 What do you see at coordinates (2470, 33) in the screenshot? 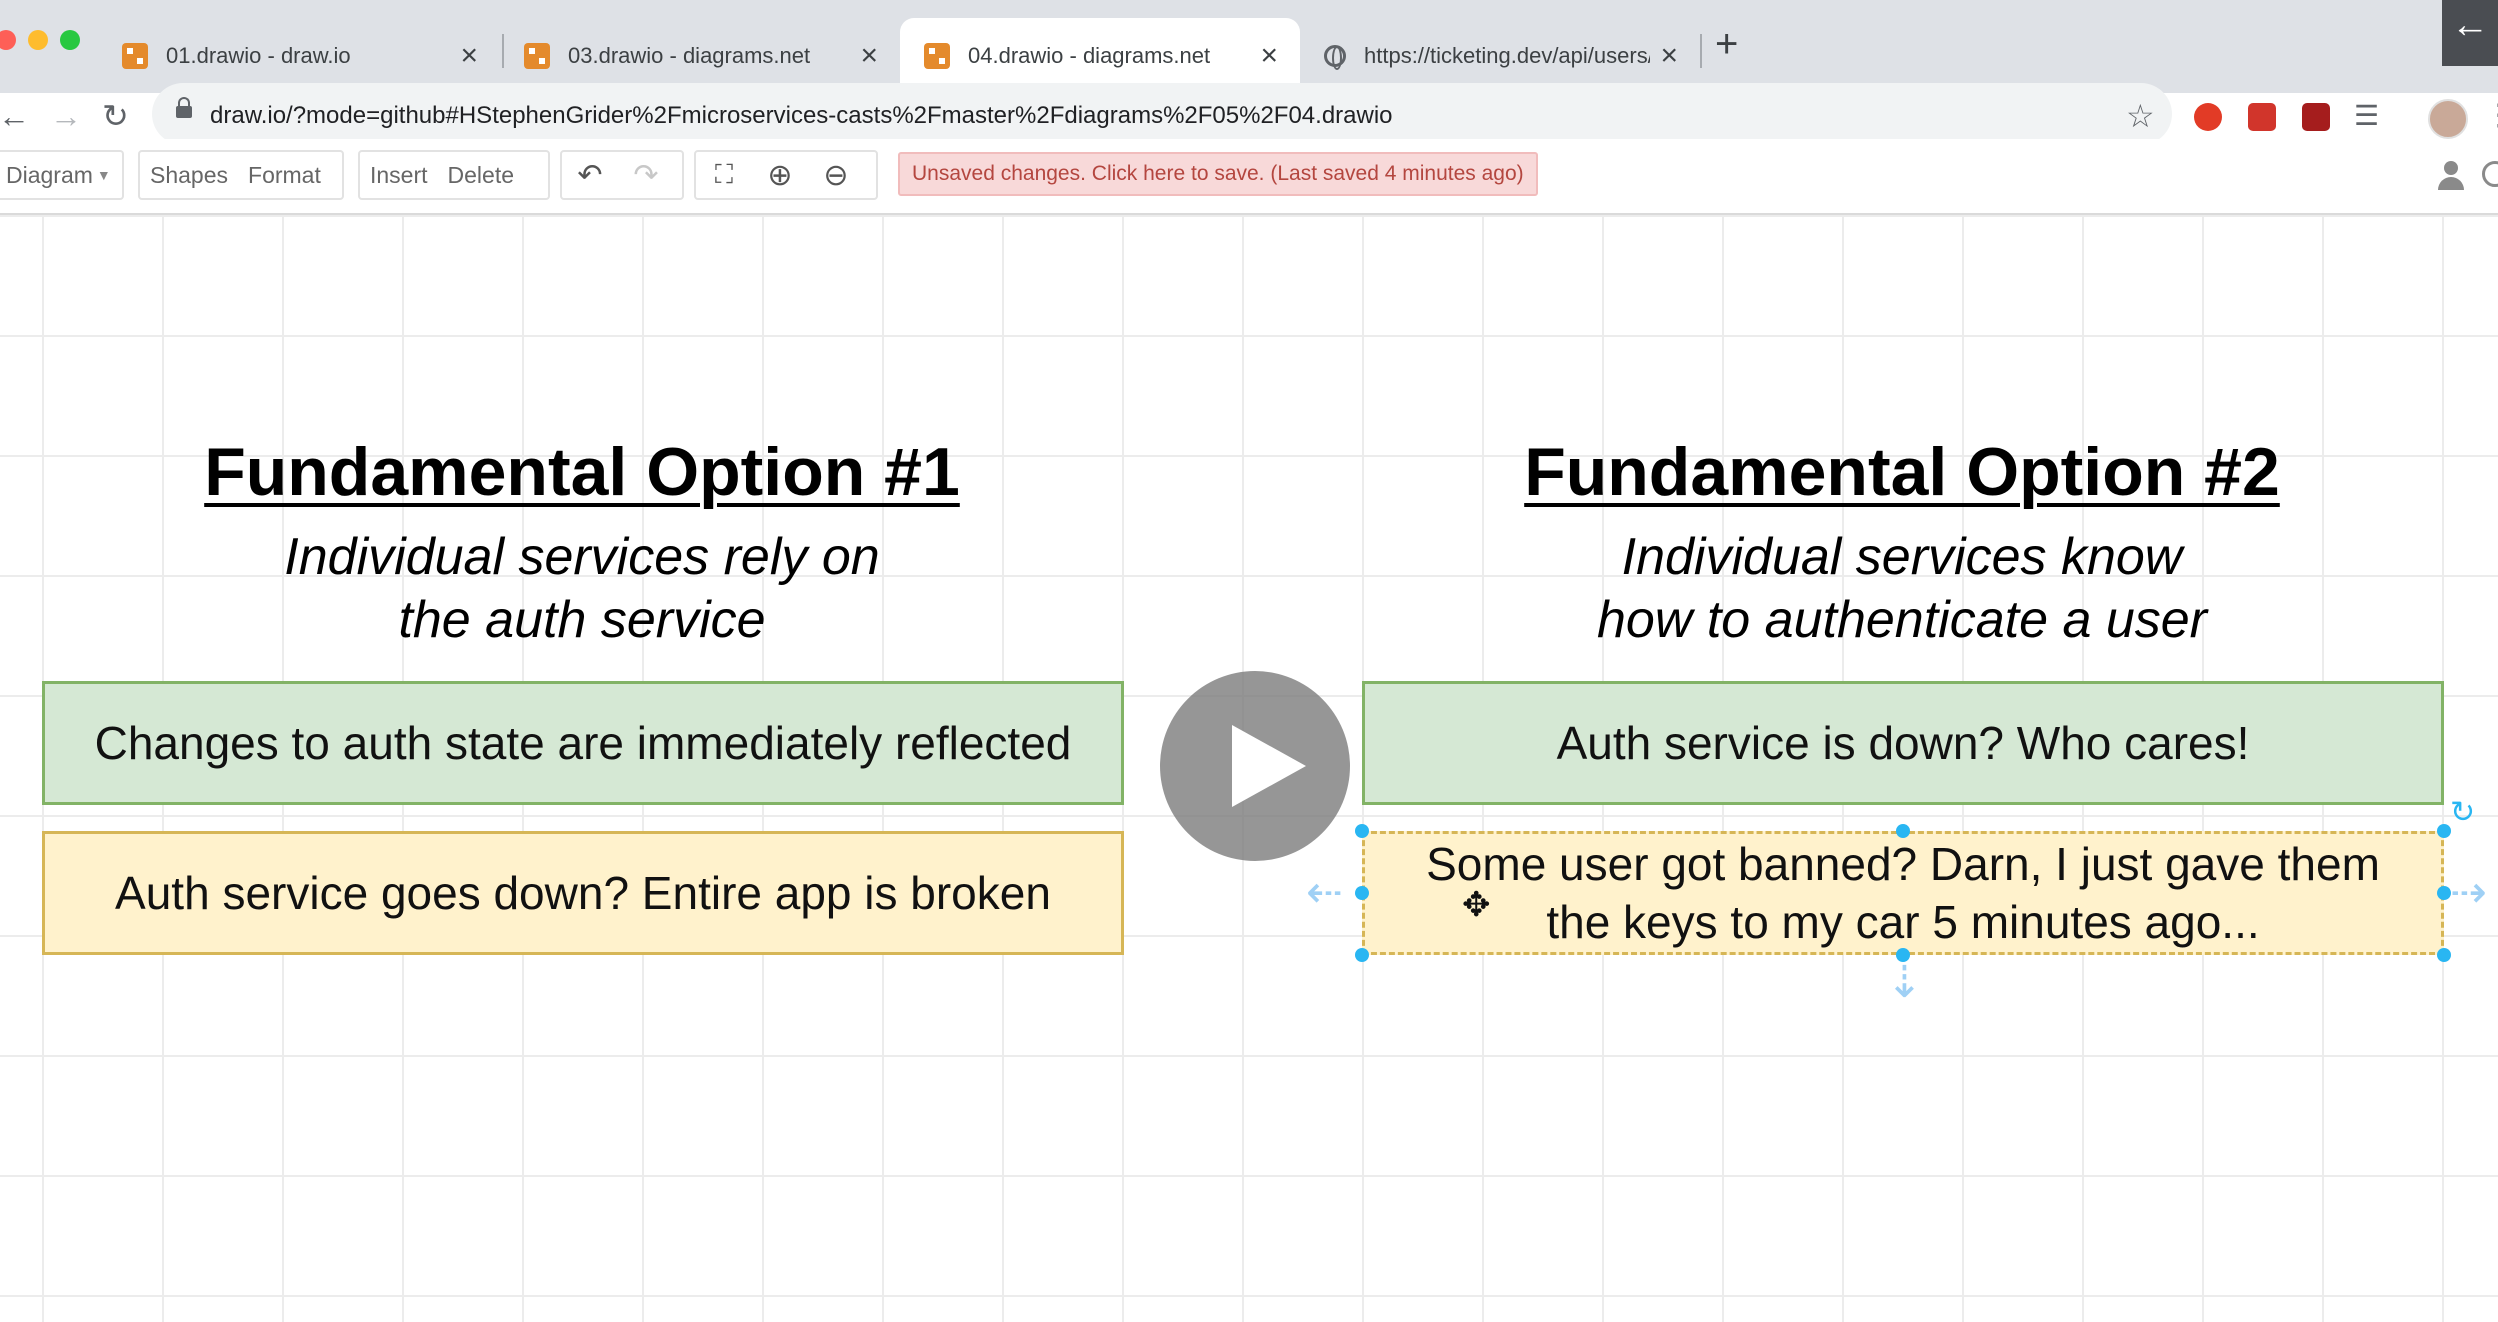
I see `back-arrow-icon: ←` at bounding box center [2470, 33].